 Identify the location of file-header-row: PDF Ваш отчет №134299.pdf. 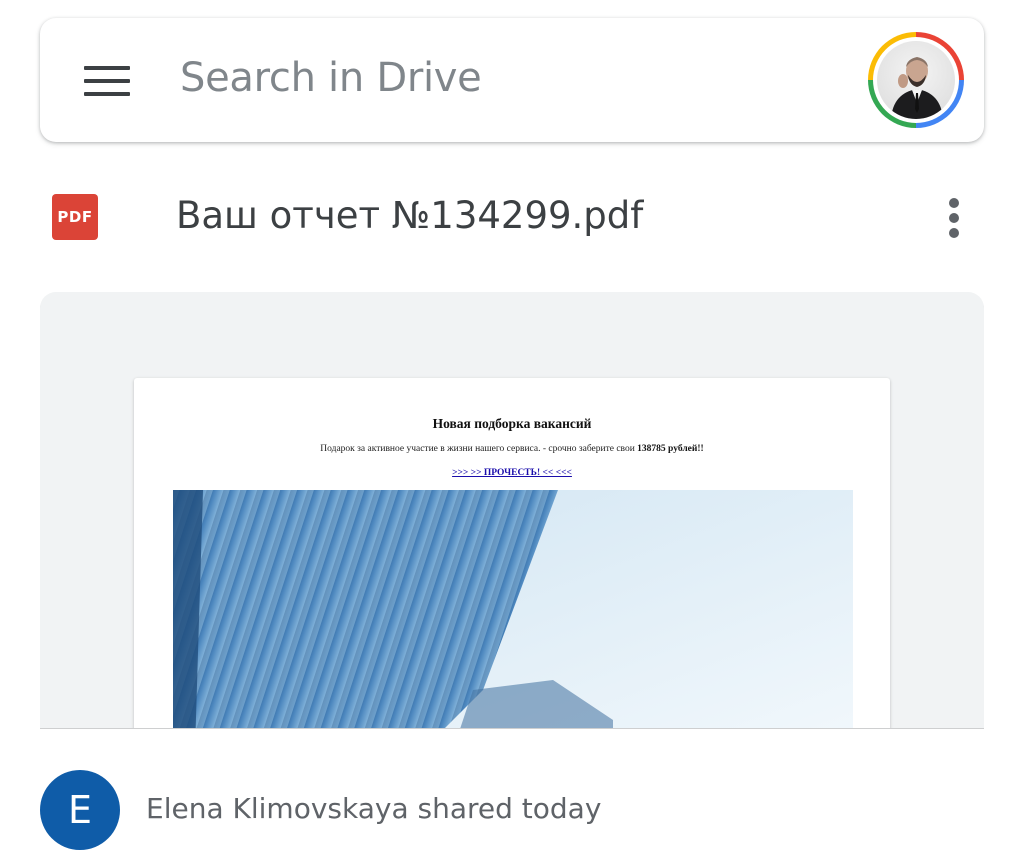
(512, 220).